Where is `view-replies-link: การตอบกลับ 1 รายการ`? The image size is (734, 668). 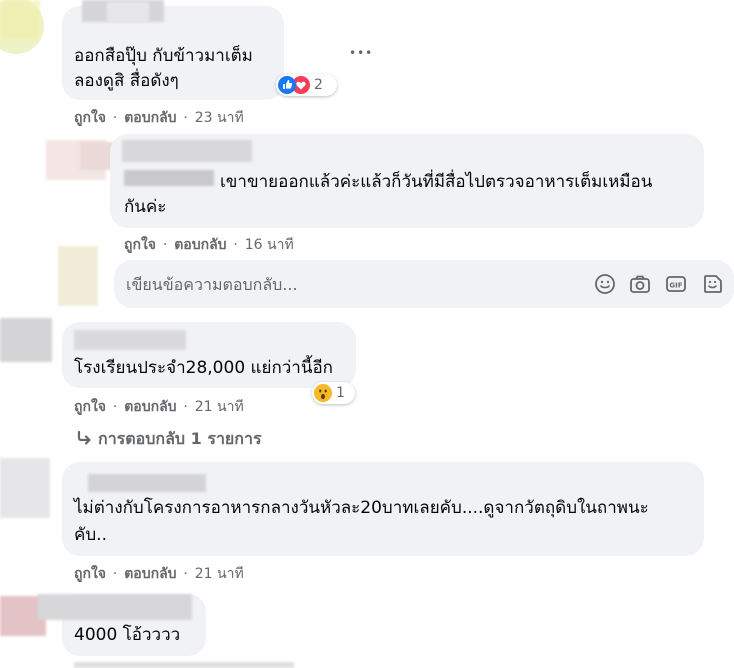 view-replies-link: การตอบกลับ 1 รายการ is located at coordinates (169, 439).